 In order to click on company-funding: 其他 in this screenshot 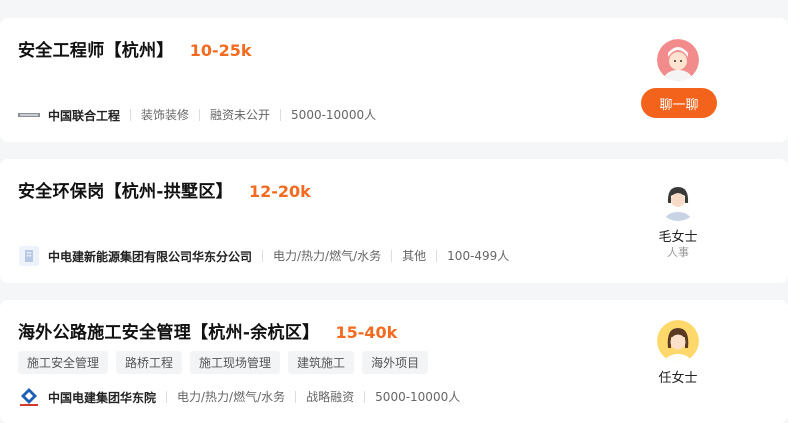, I will do `click(413, 256)`.